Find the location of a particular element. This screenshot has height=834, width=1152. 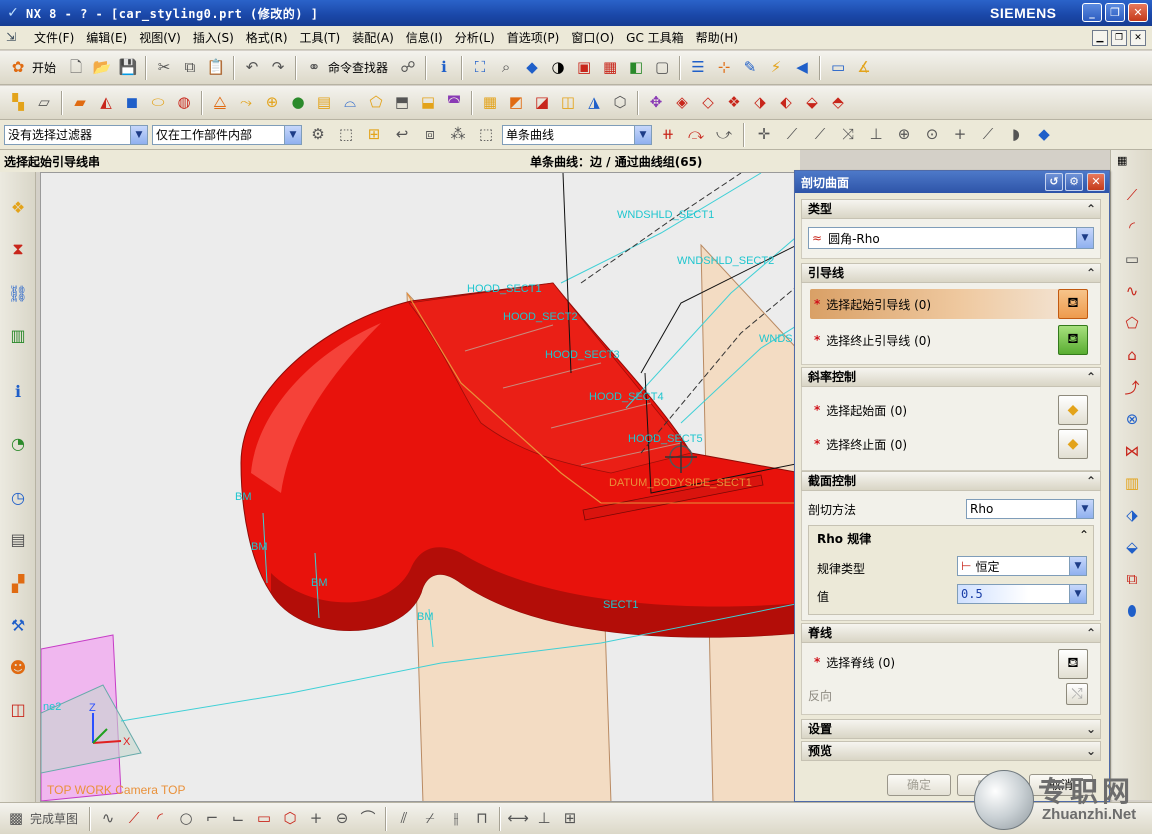

stop-at-intersection-icon: ⧺ is located at coordinates (668, 135).